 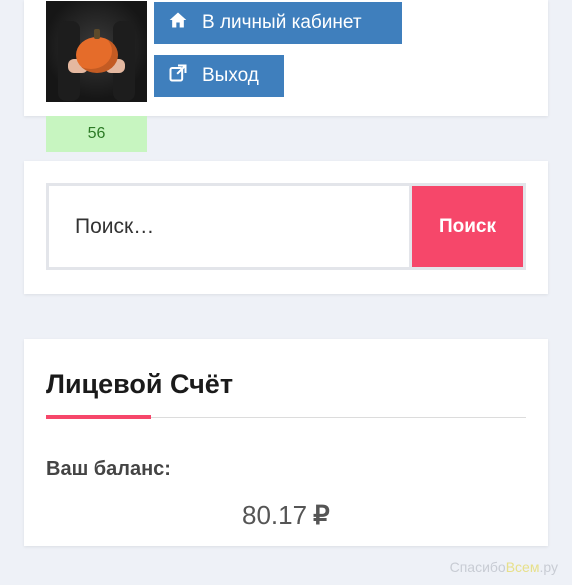 I want to click on personal-cabinet-button: В личный кабинет, so click(x=278, y=23).